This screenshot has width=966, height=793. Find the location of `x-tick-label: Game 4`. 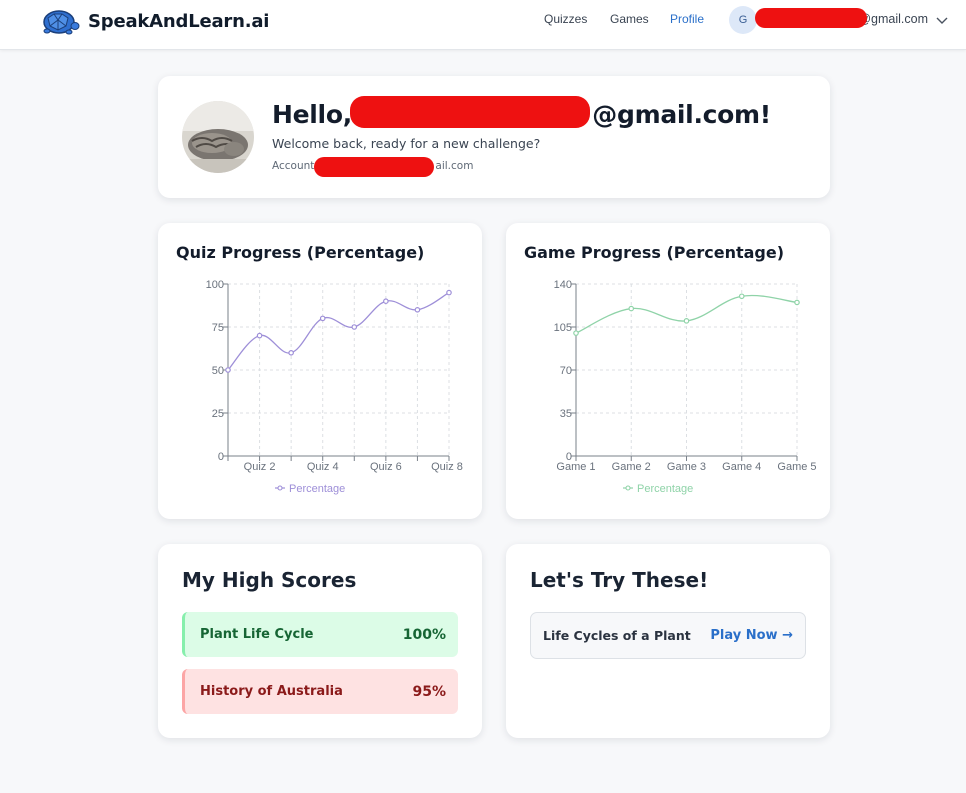

x-tick-label: Game 4 is located at coordinates (741, 467).